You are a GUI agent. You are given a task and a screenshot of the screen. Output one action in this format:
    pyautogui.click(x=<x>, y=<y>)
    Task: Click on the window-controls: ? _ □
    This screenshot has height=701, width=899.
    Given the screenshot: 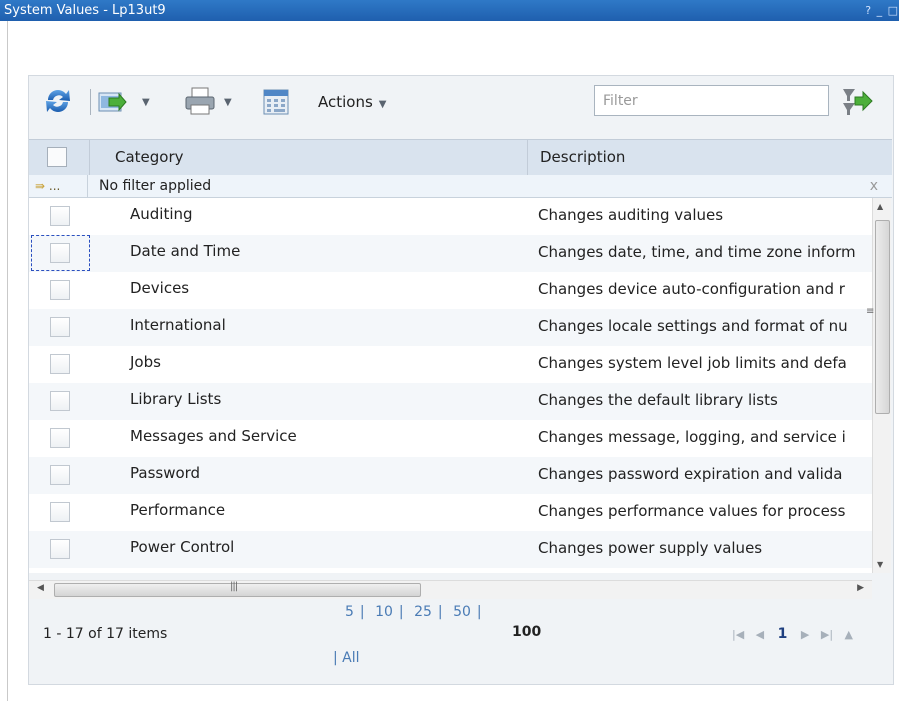 What is the action you would take?
    pyautogui.click(x=882, y=10)
    